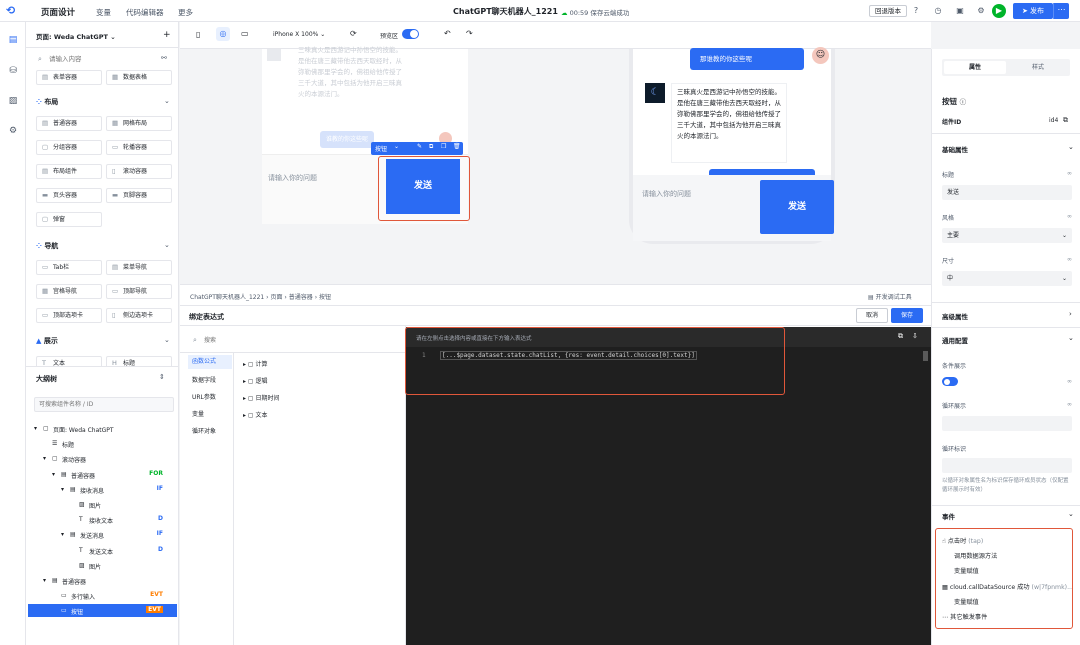 The height and width of the screenshot is (645, 1080). What do you see at coordinates (1007, 235) in the screenshot?
I see `style-select: 主要 ⌄` at bounding box center [1007, 235].